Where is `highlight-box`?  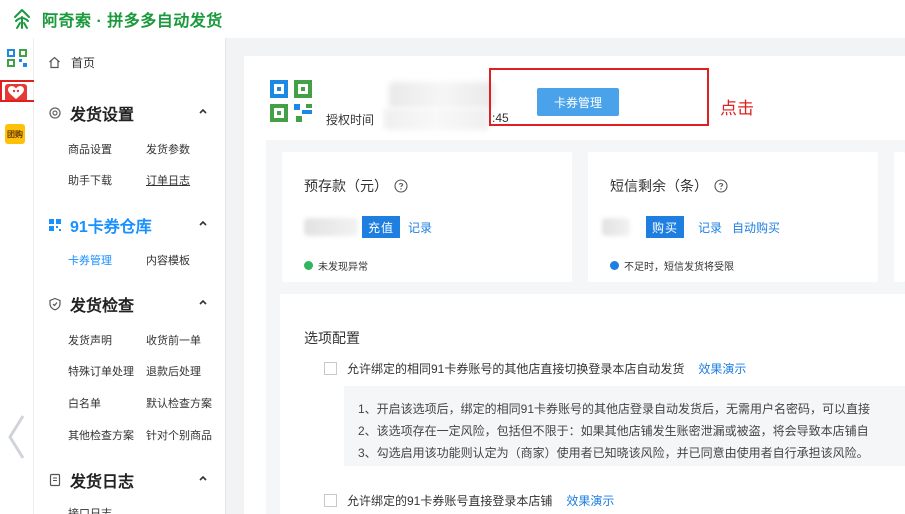 highlight-box is located at coordinates (599, 97).